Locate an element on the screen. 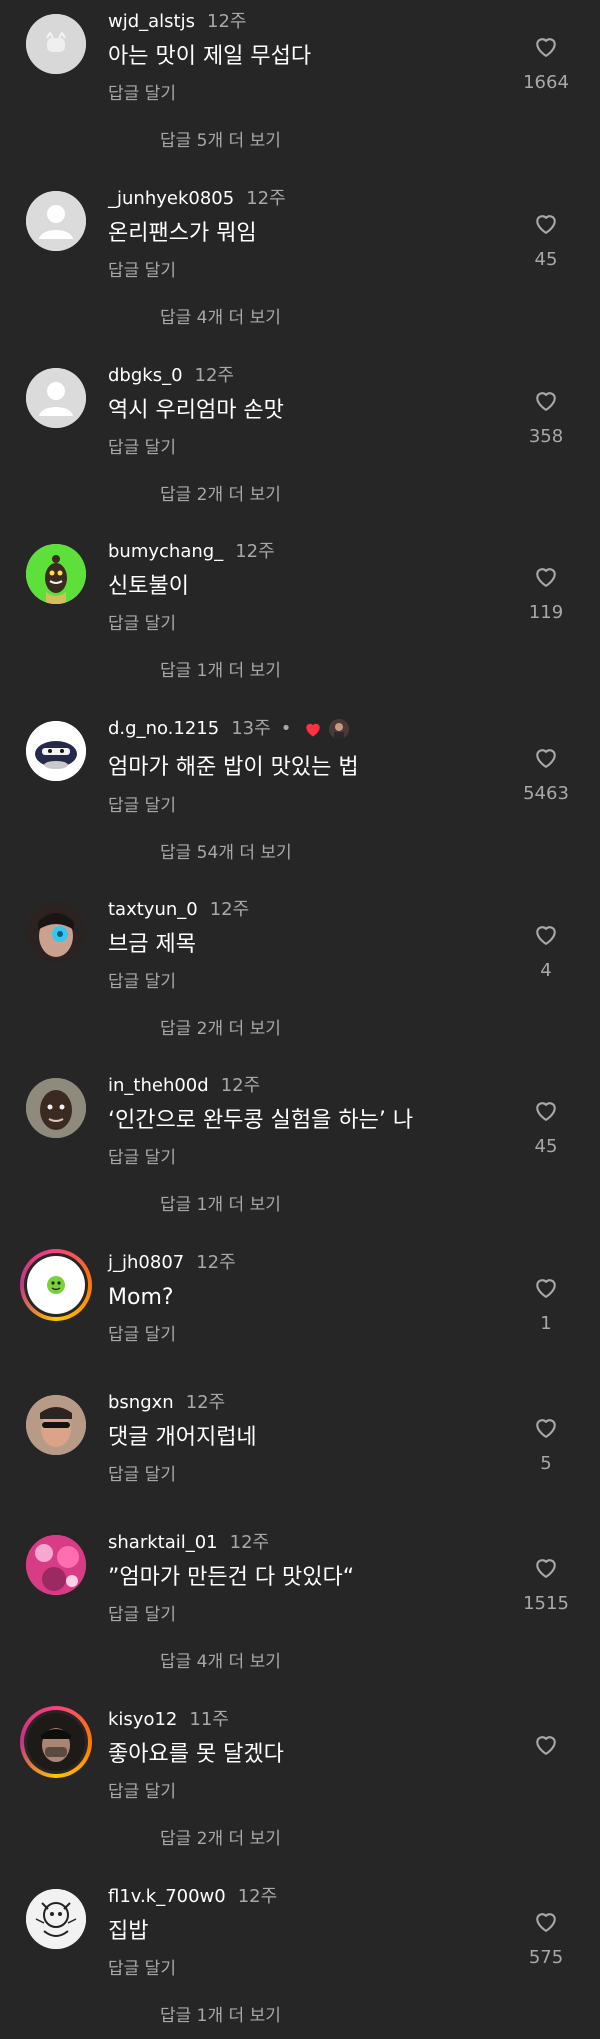 The width and height of the screenshot is (600, 2039). comment-text: 좋아요를 못 달겠다 is located at coordinates (196, 1754).